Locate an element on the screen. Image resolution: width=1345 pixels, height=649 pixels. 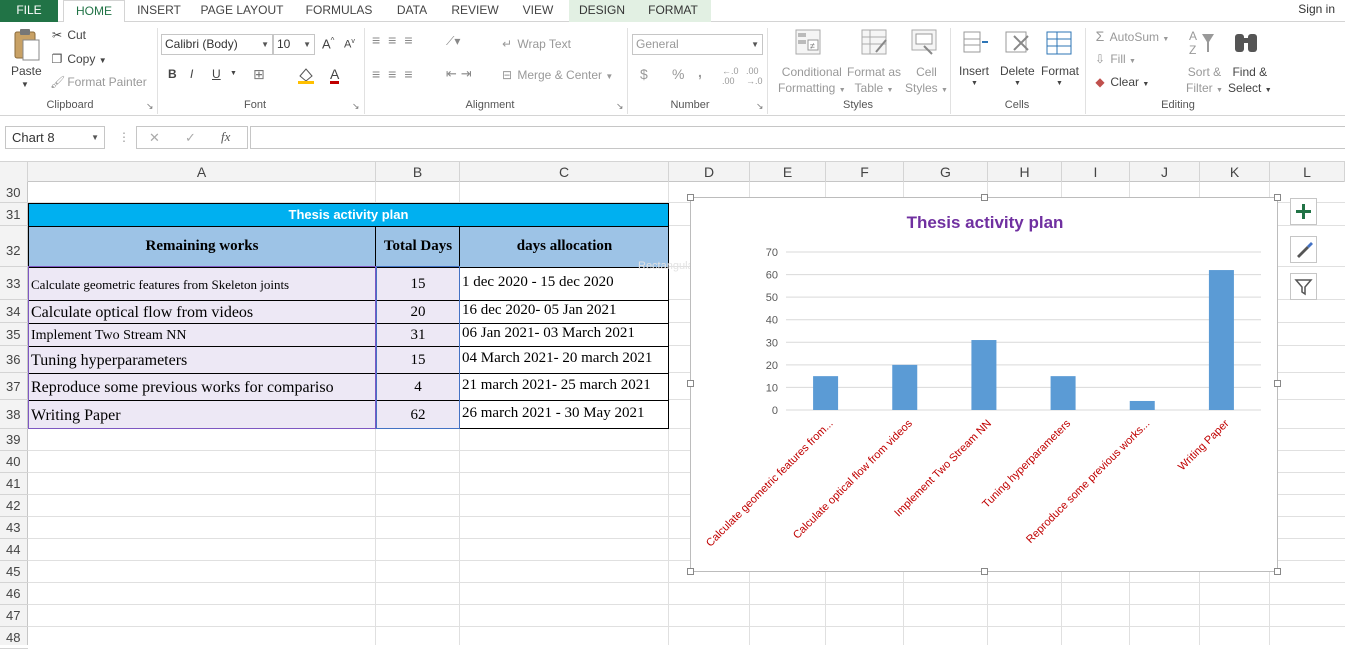
increase-decimal-icon: ←.0.00 is located at coordinates (730, 76).